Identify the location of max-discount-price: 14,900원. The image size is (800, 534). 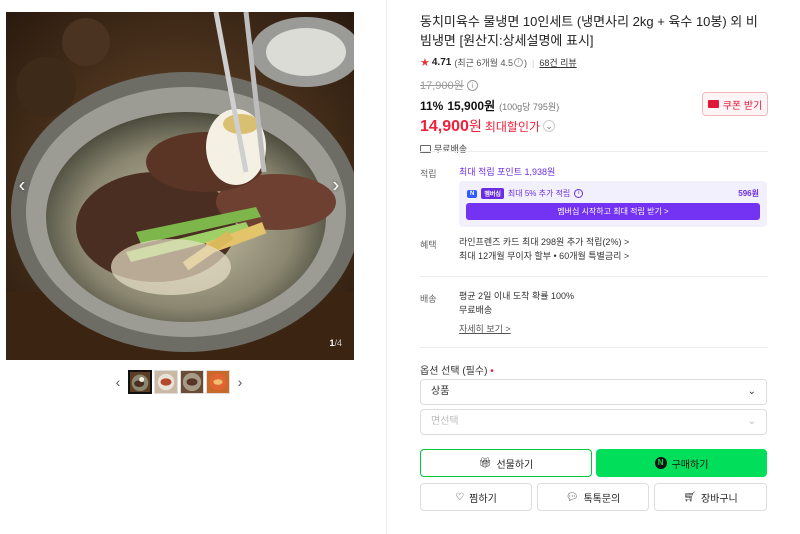
(451, 126).